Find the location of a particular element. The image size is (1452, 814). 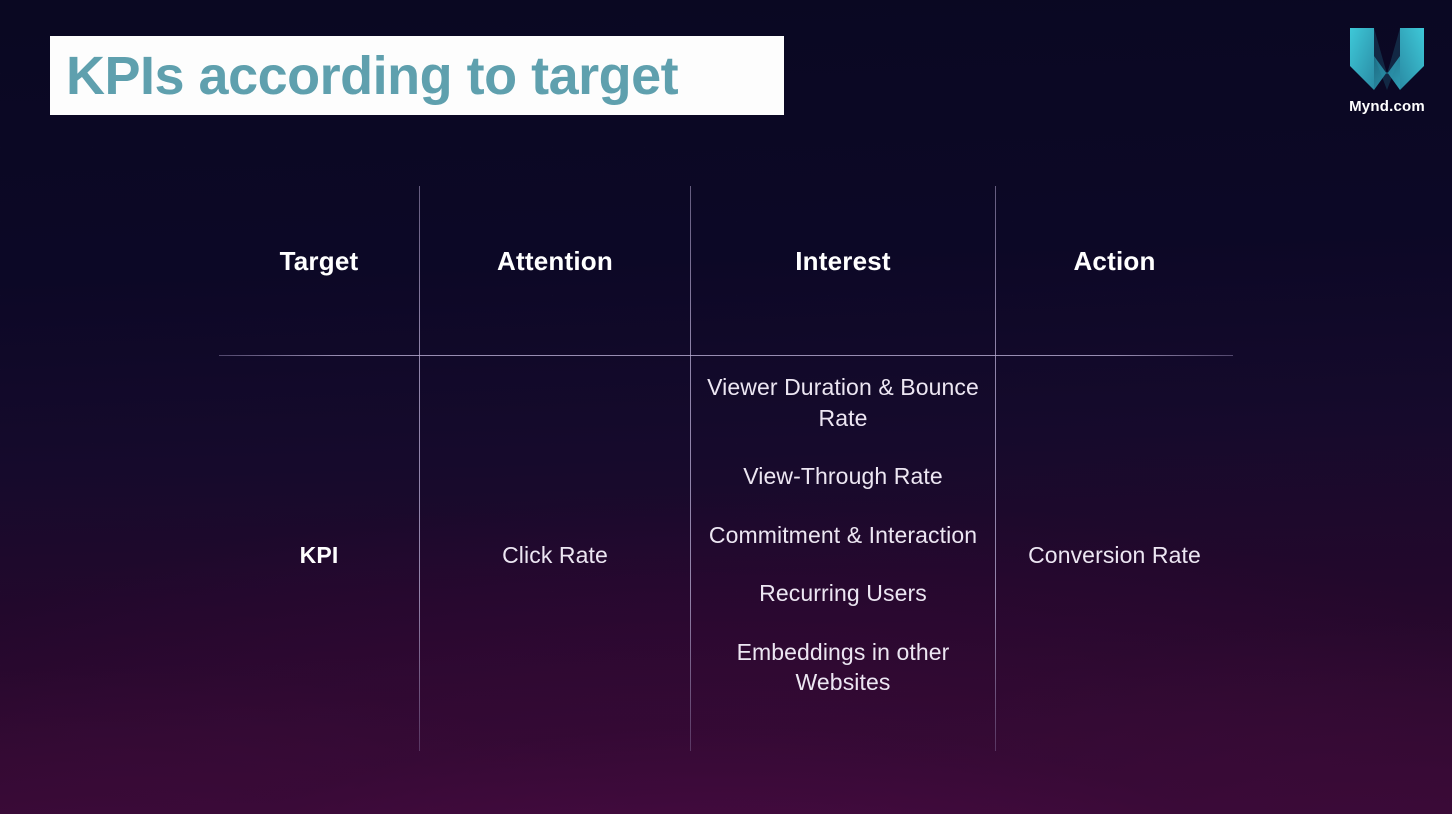

list-item: Recurring Users is located at coordinates (843, 593).